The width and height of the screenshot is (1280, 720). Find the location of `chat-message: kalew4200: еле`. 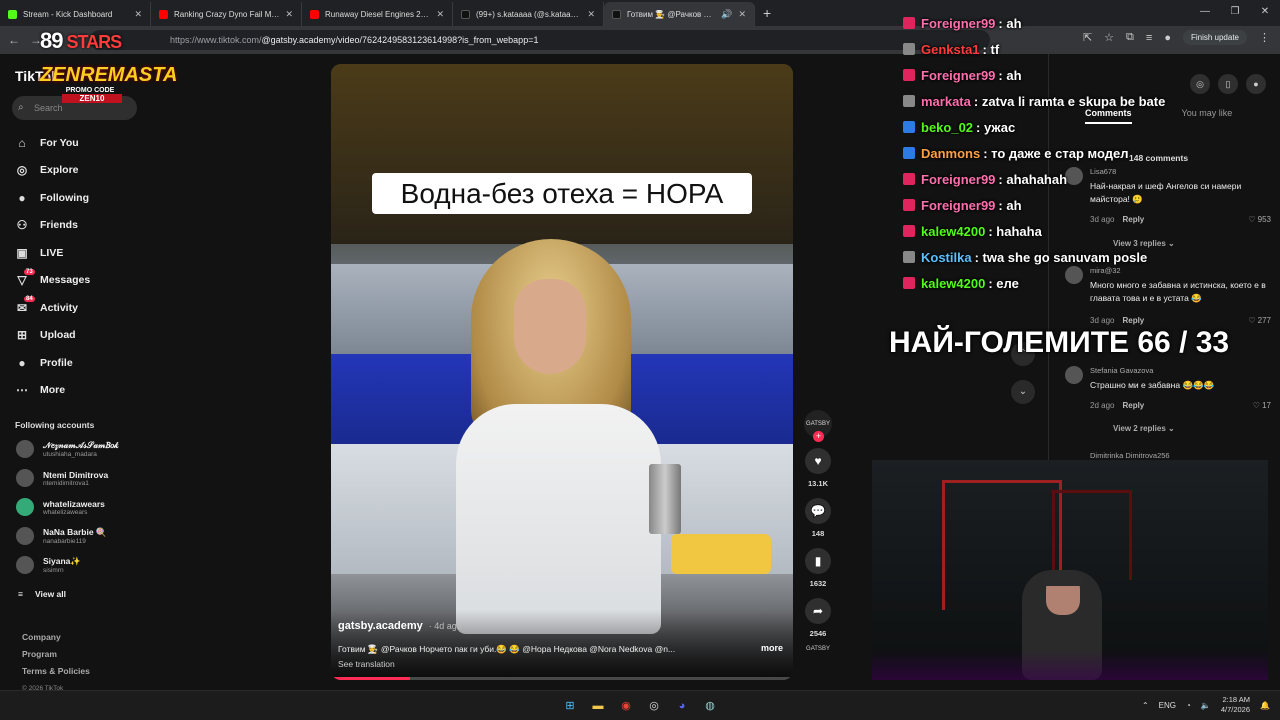

chat-message: kalew4200: еле is located at coordinates (1063, 283).